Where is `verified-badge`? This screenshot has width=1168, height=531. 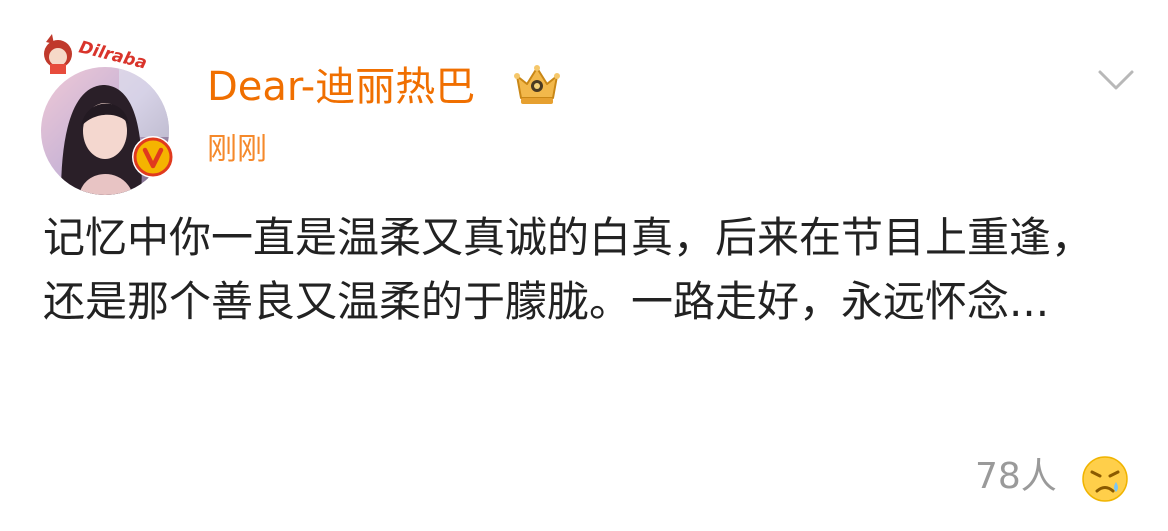
verified-badge is located at coordinates (153, 157).